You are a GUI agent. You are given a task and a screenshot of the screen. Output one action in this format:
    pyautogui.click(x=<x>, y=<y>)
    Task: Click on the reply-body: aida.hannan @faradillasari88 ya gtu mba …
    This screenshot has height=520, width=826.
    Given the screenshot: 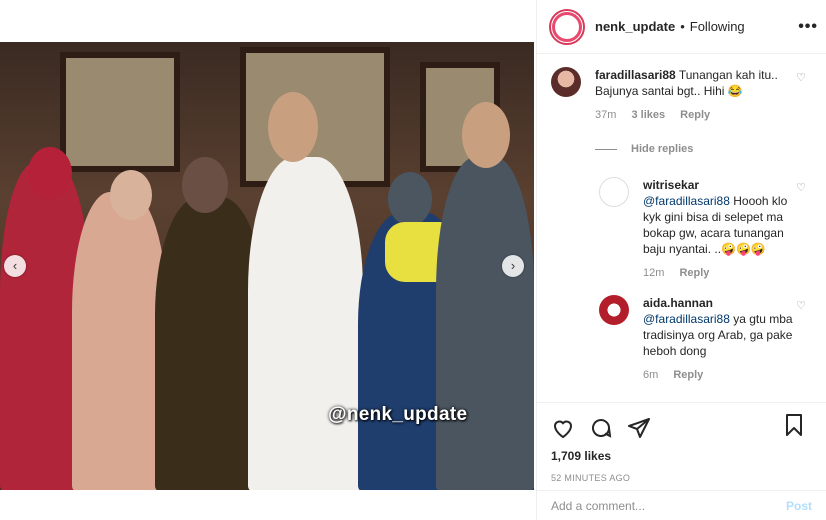 What is the action you would take?
    pyautogui.click(x=723, y=339)
    